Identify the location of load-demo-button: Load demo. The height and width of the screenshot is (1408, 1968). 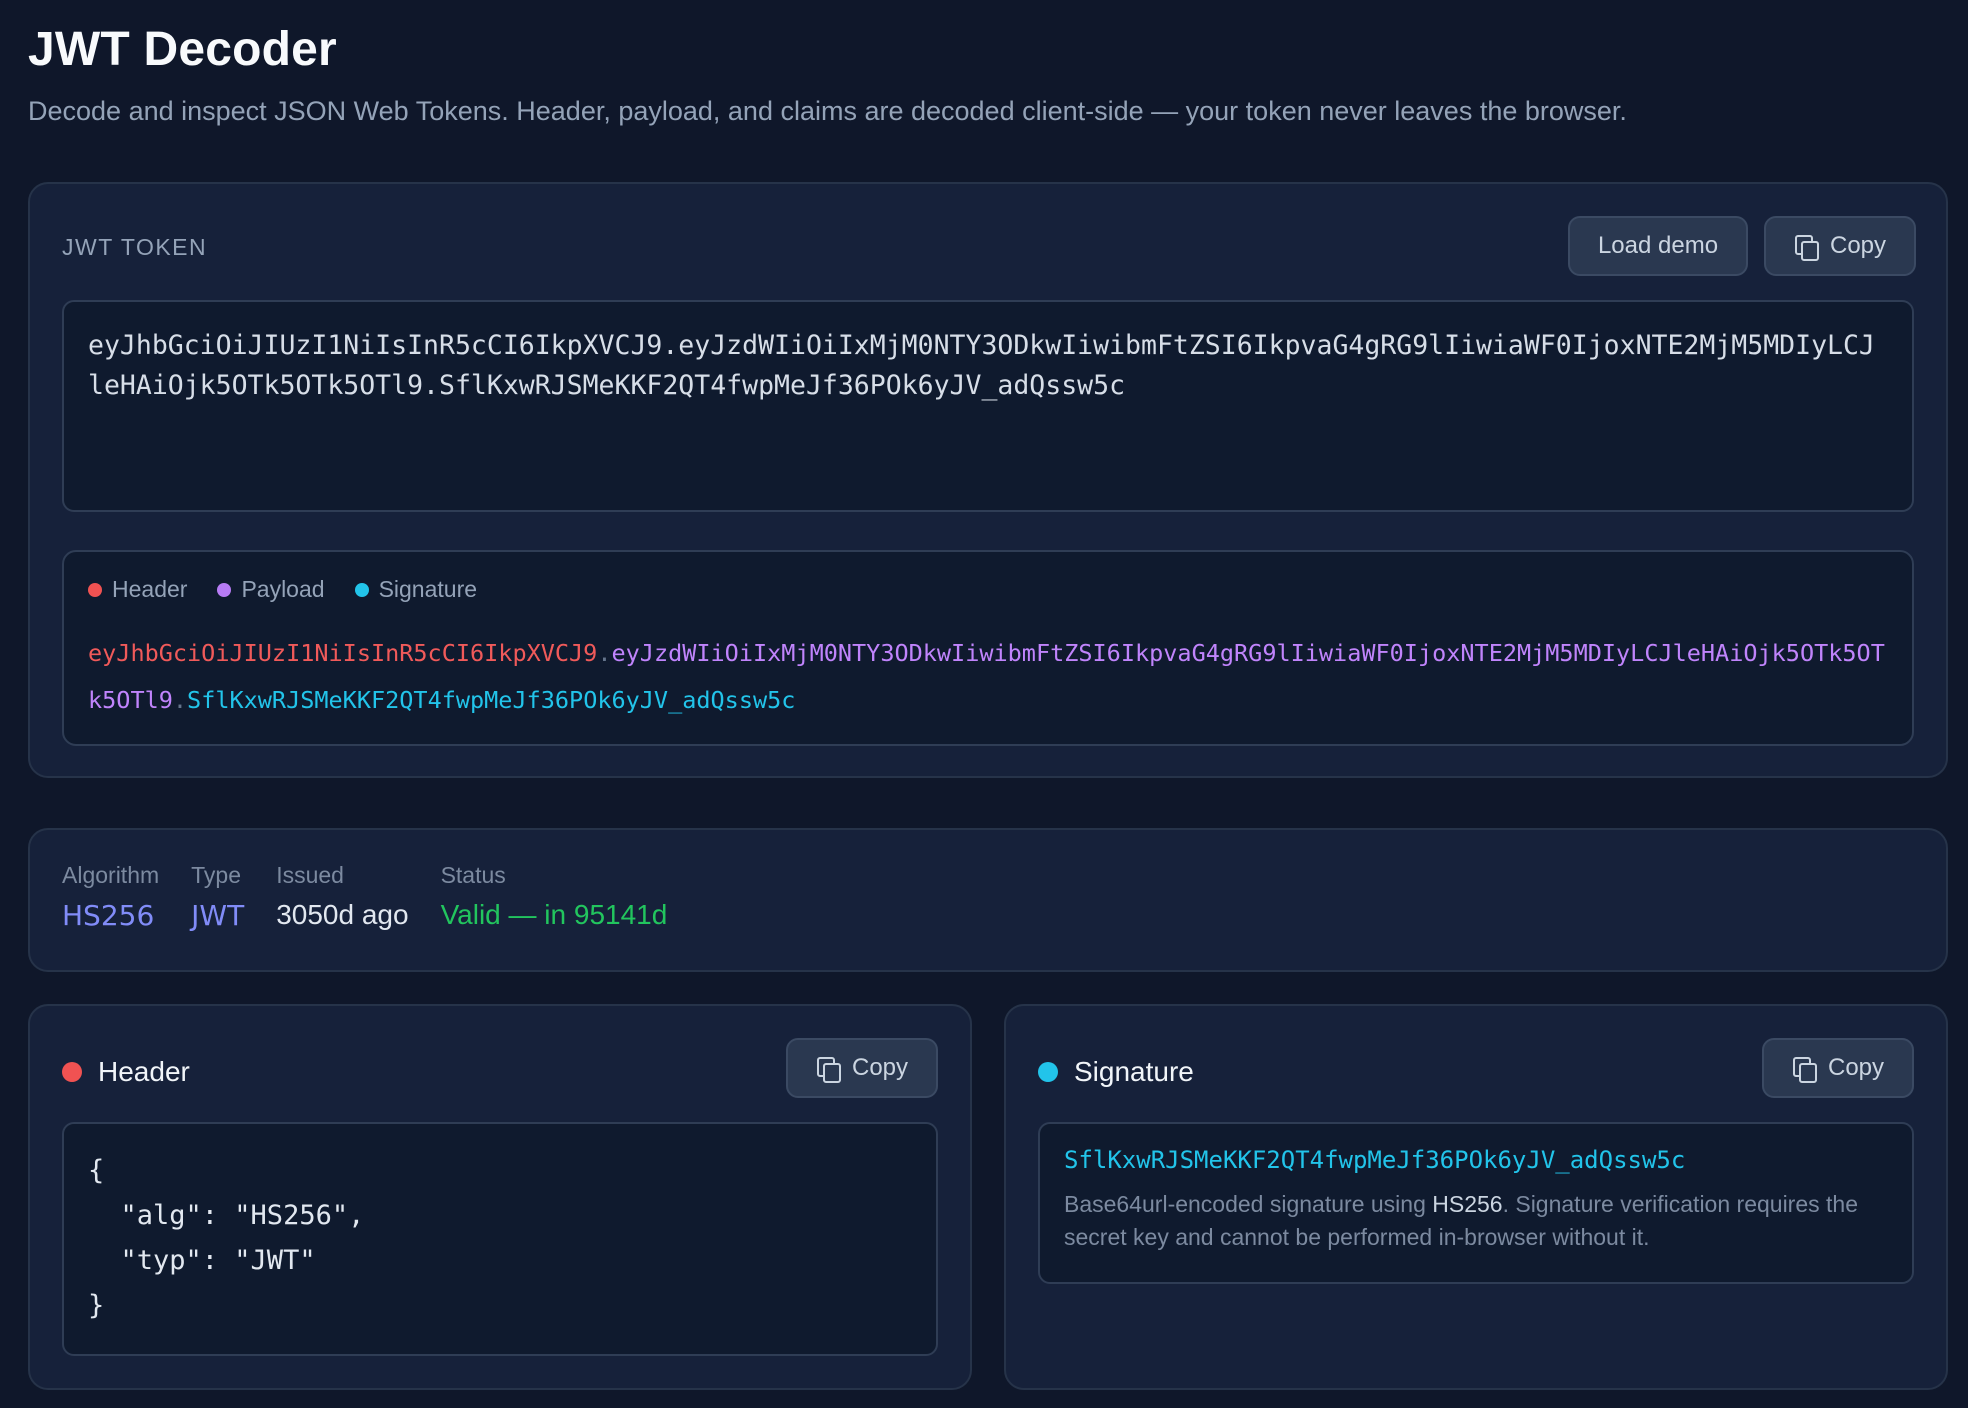
(1658, 246).